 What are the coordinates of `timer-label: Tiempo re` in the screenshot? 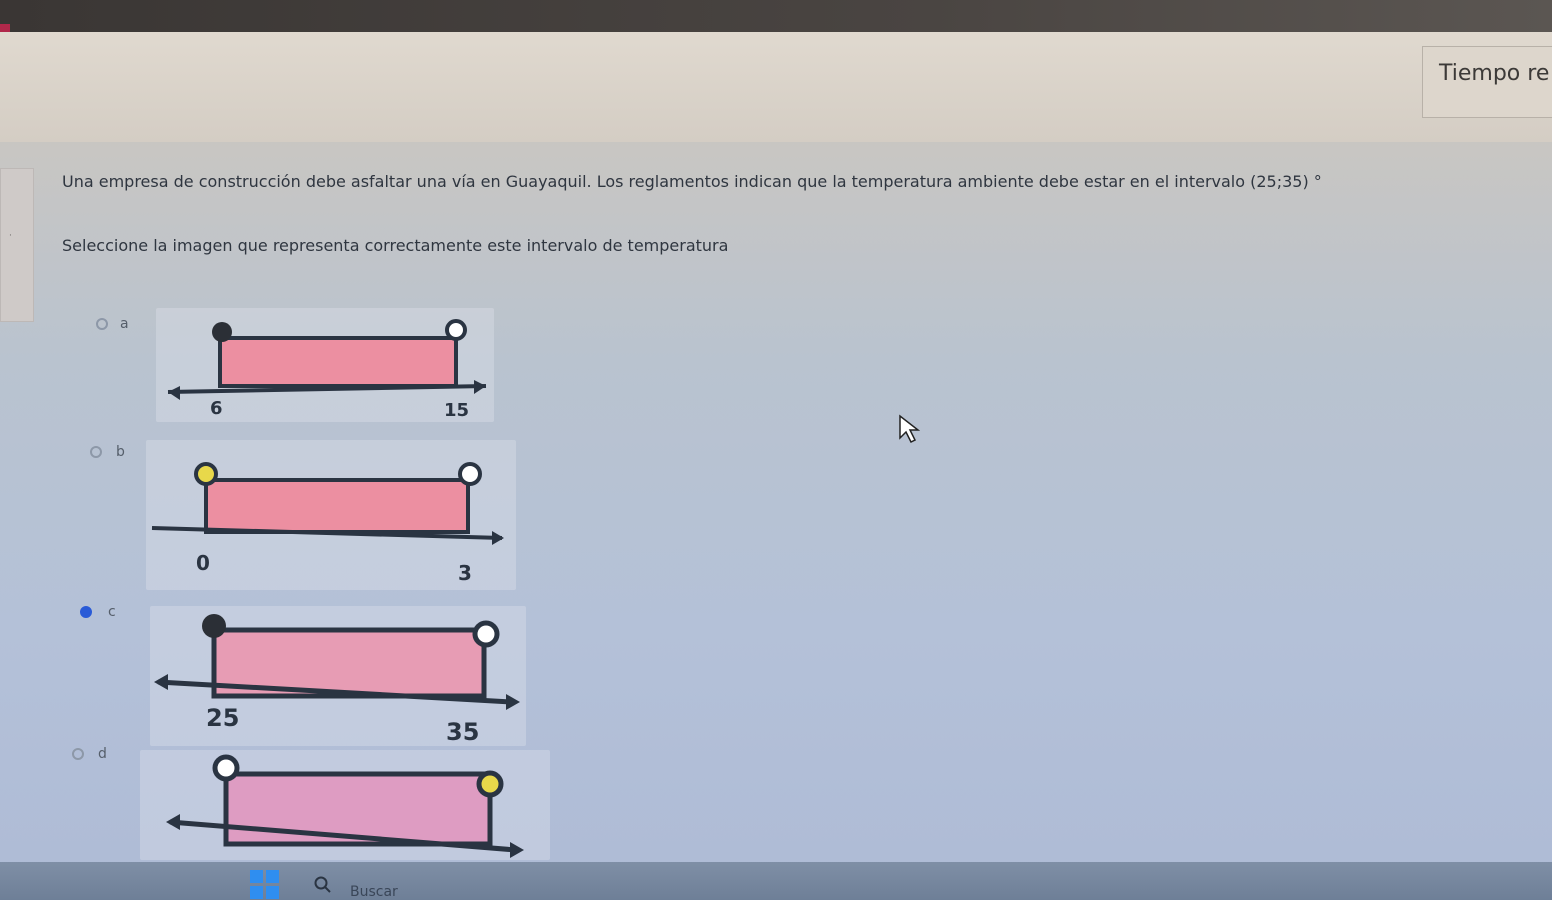 It's located at (1494, 73).